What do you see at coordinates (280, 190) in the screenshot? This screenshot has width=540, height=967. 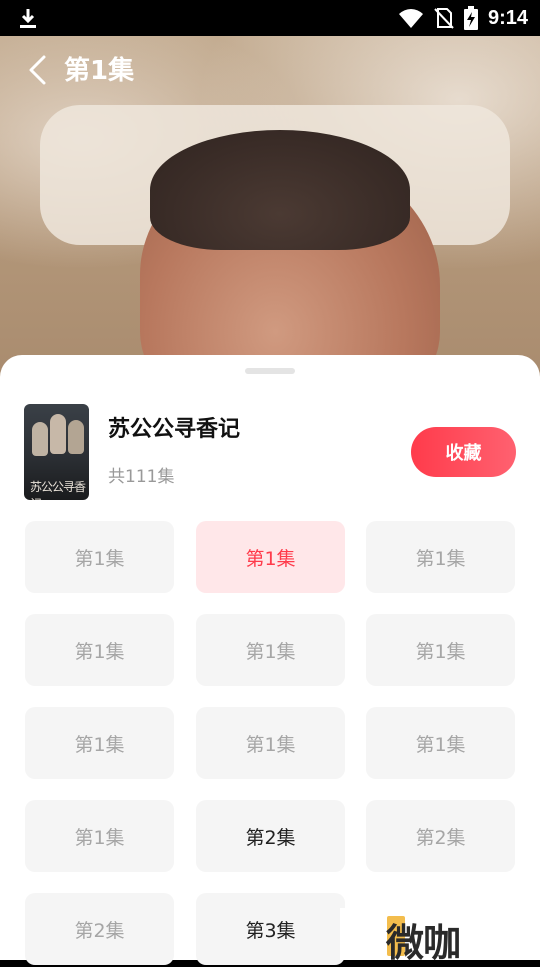 I see `video-hair` at bounding box center [280, 190].